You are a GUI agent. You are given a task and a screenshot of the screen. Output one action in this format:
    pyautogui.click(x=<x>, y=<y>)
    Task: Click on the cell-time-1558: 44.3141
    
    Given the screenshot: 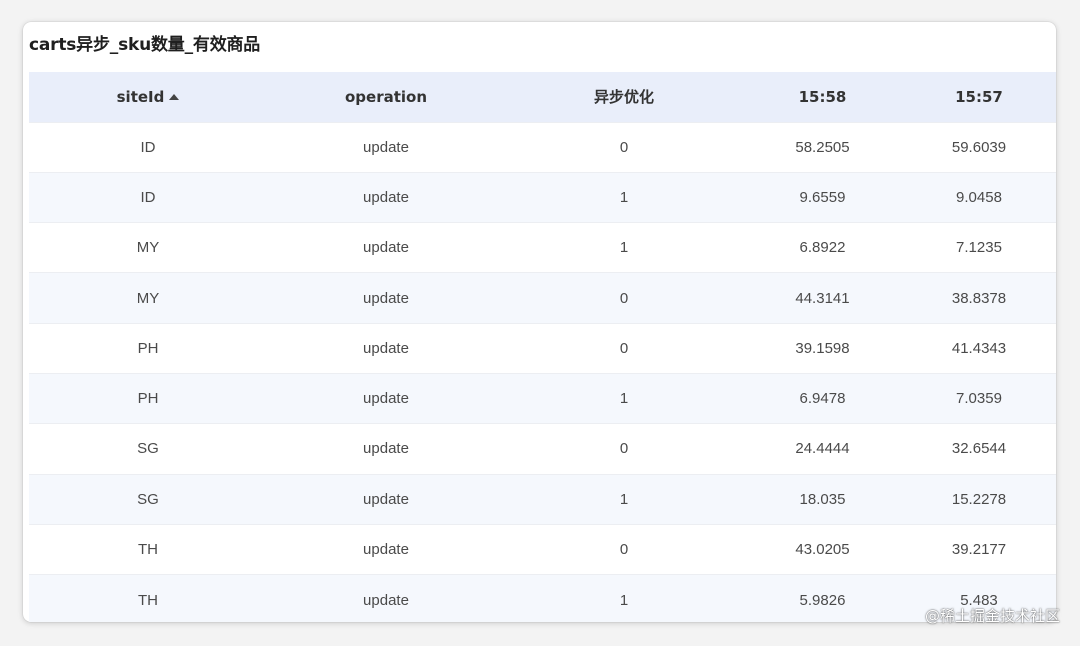 What is the action you would take?
    pyautogui.click(x=822, y=298)
    